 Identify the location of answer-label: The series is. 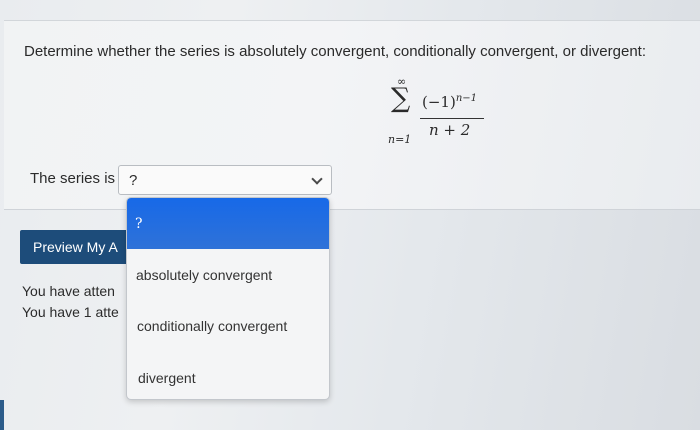
(73, 178).